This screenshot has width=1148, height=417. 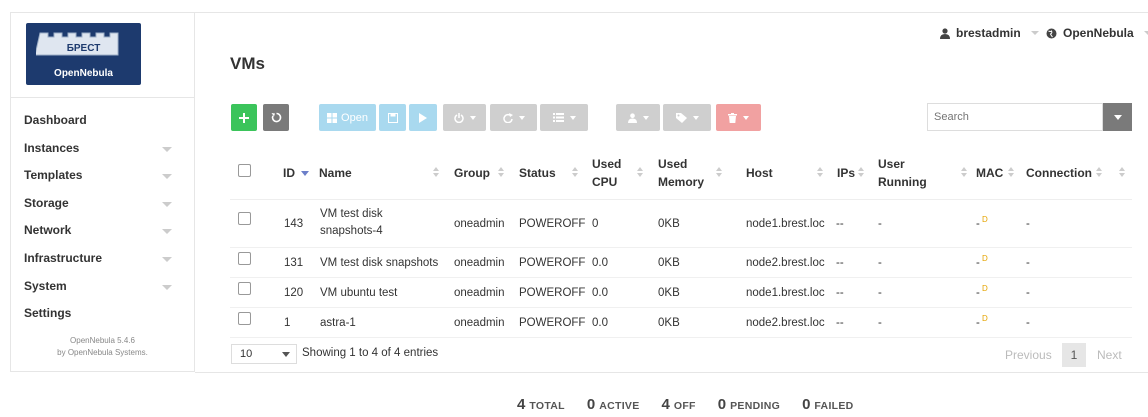 What do you see at coordinates (846, 173) in the screenshot?
I see `column-header-ips: IPs` at bounding box center [846, 173].